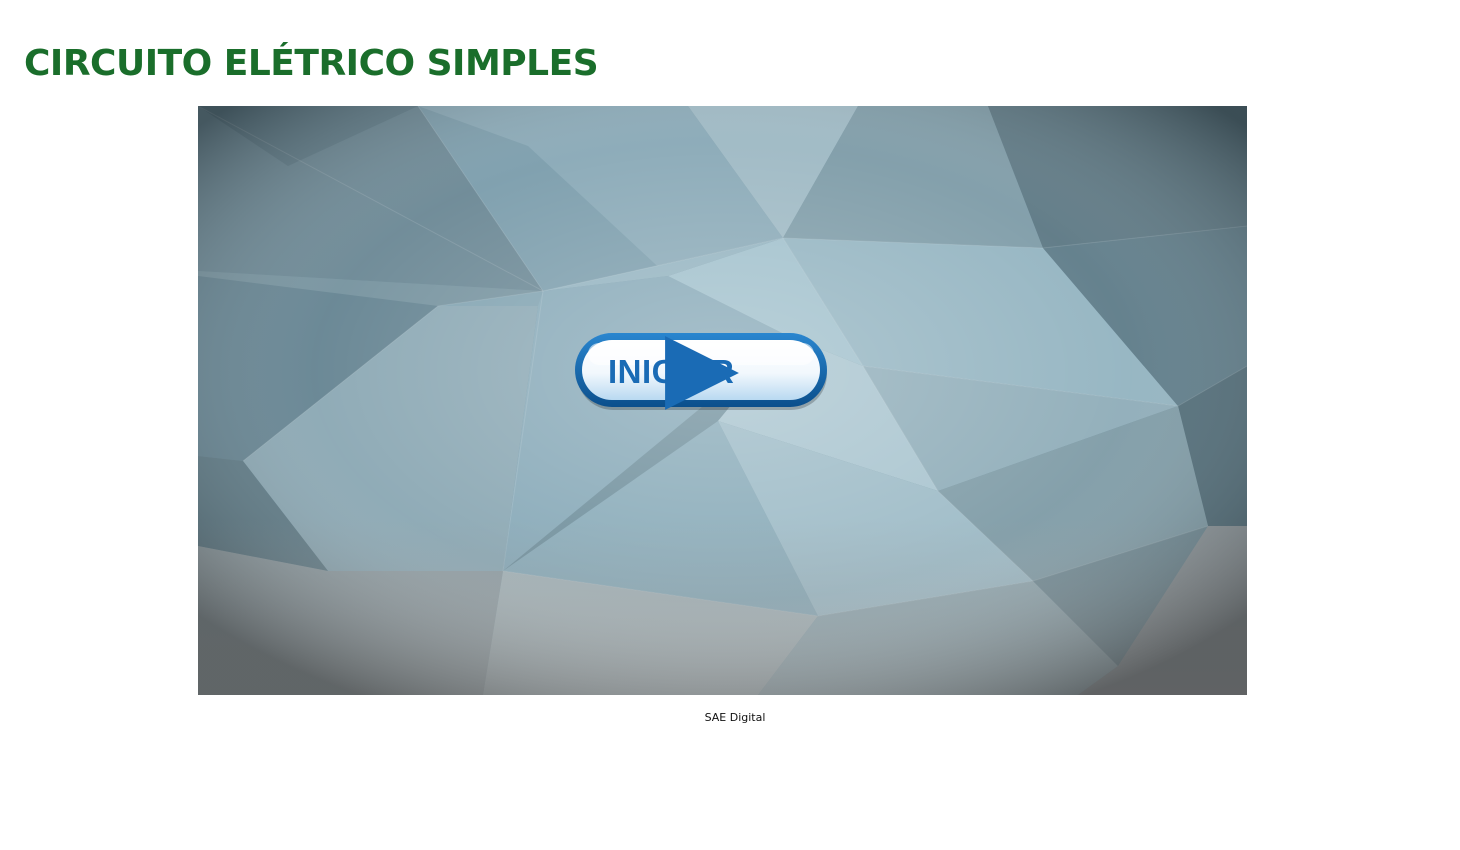 The height and width of the screenshot is (850, 1460). Describe the element at coordinates (311, 63) in the screenshot. I see `page-title: CIRCUITO ELÉTRICO SIMPLES` at that location.